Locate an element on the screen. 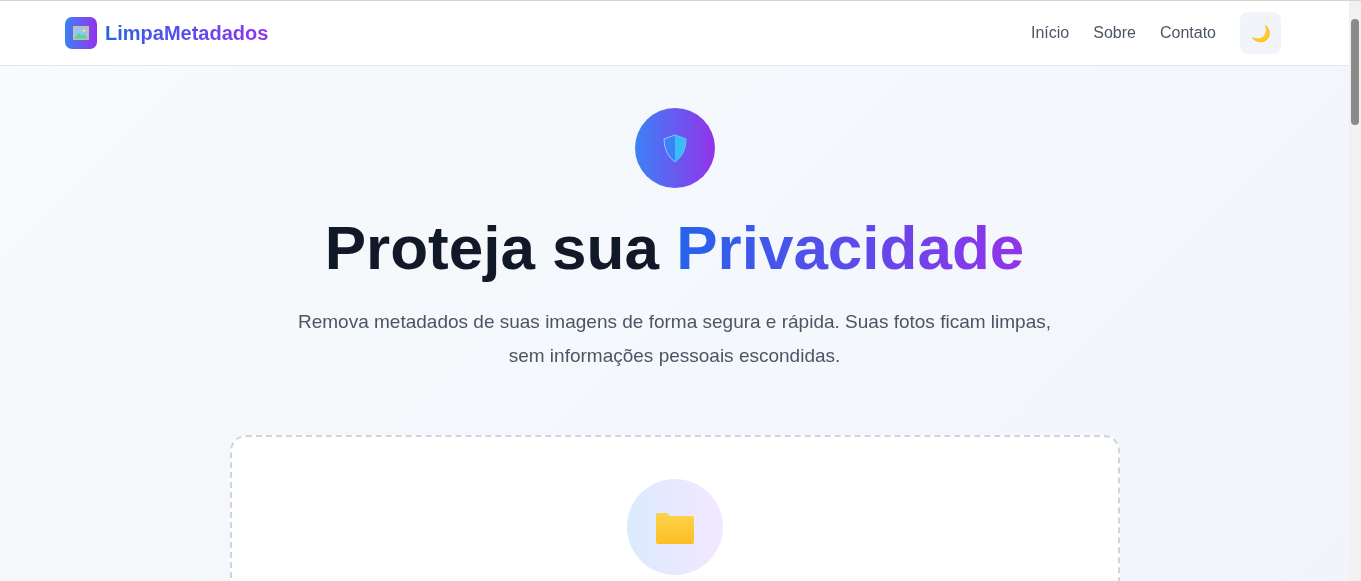 Image resolution: width=1361 pixels, height=581 pixels. hero-subtitle: Remova metadados de suas imagens de forma segura e rápida. Suas fotos ficam limpas, sem informações pessoais escondidas. is located at coordinates (674, 339).